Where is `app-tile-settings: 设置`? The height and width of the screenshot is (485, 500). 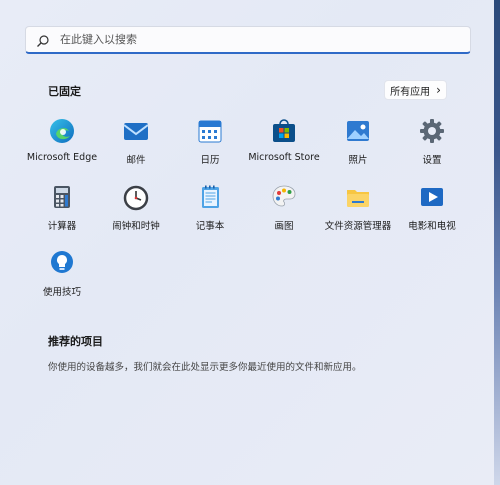 app-tile-settings: 设置 is located at coordinates (432, 148).